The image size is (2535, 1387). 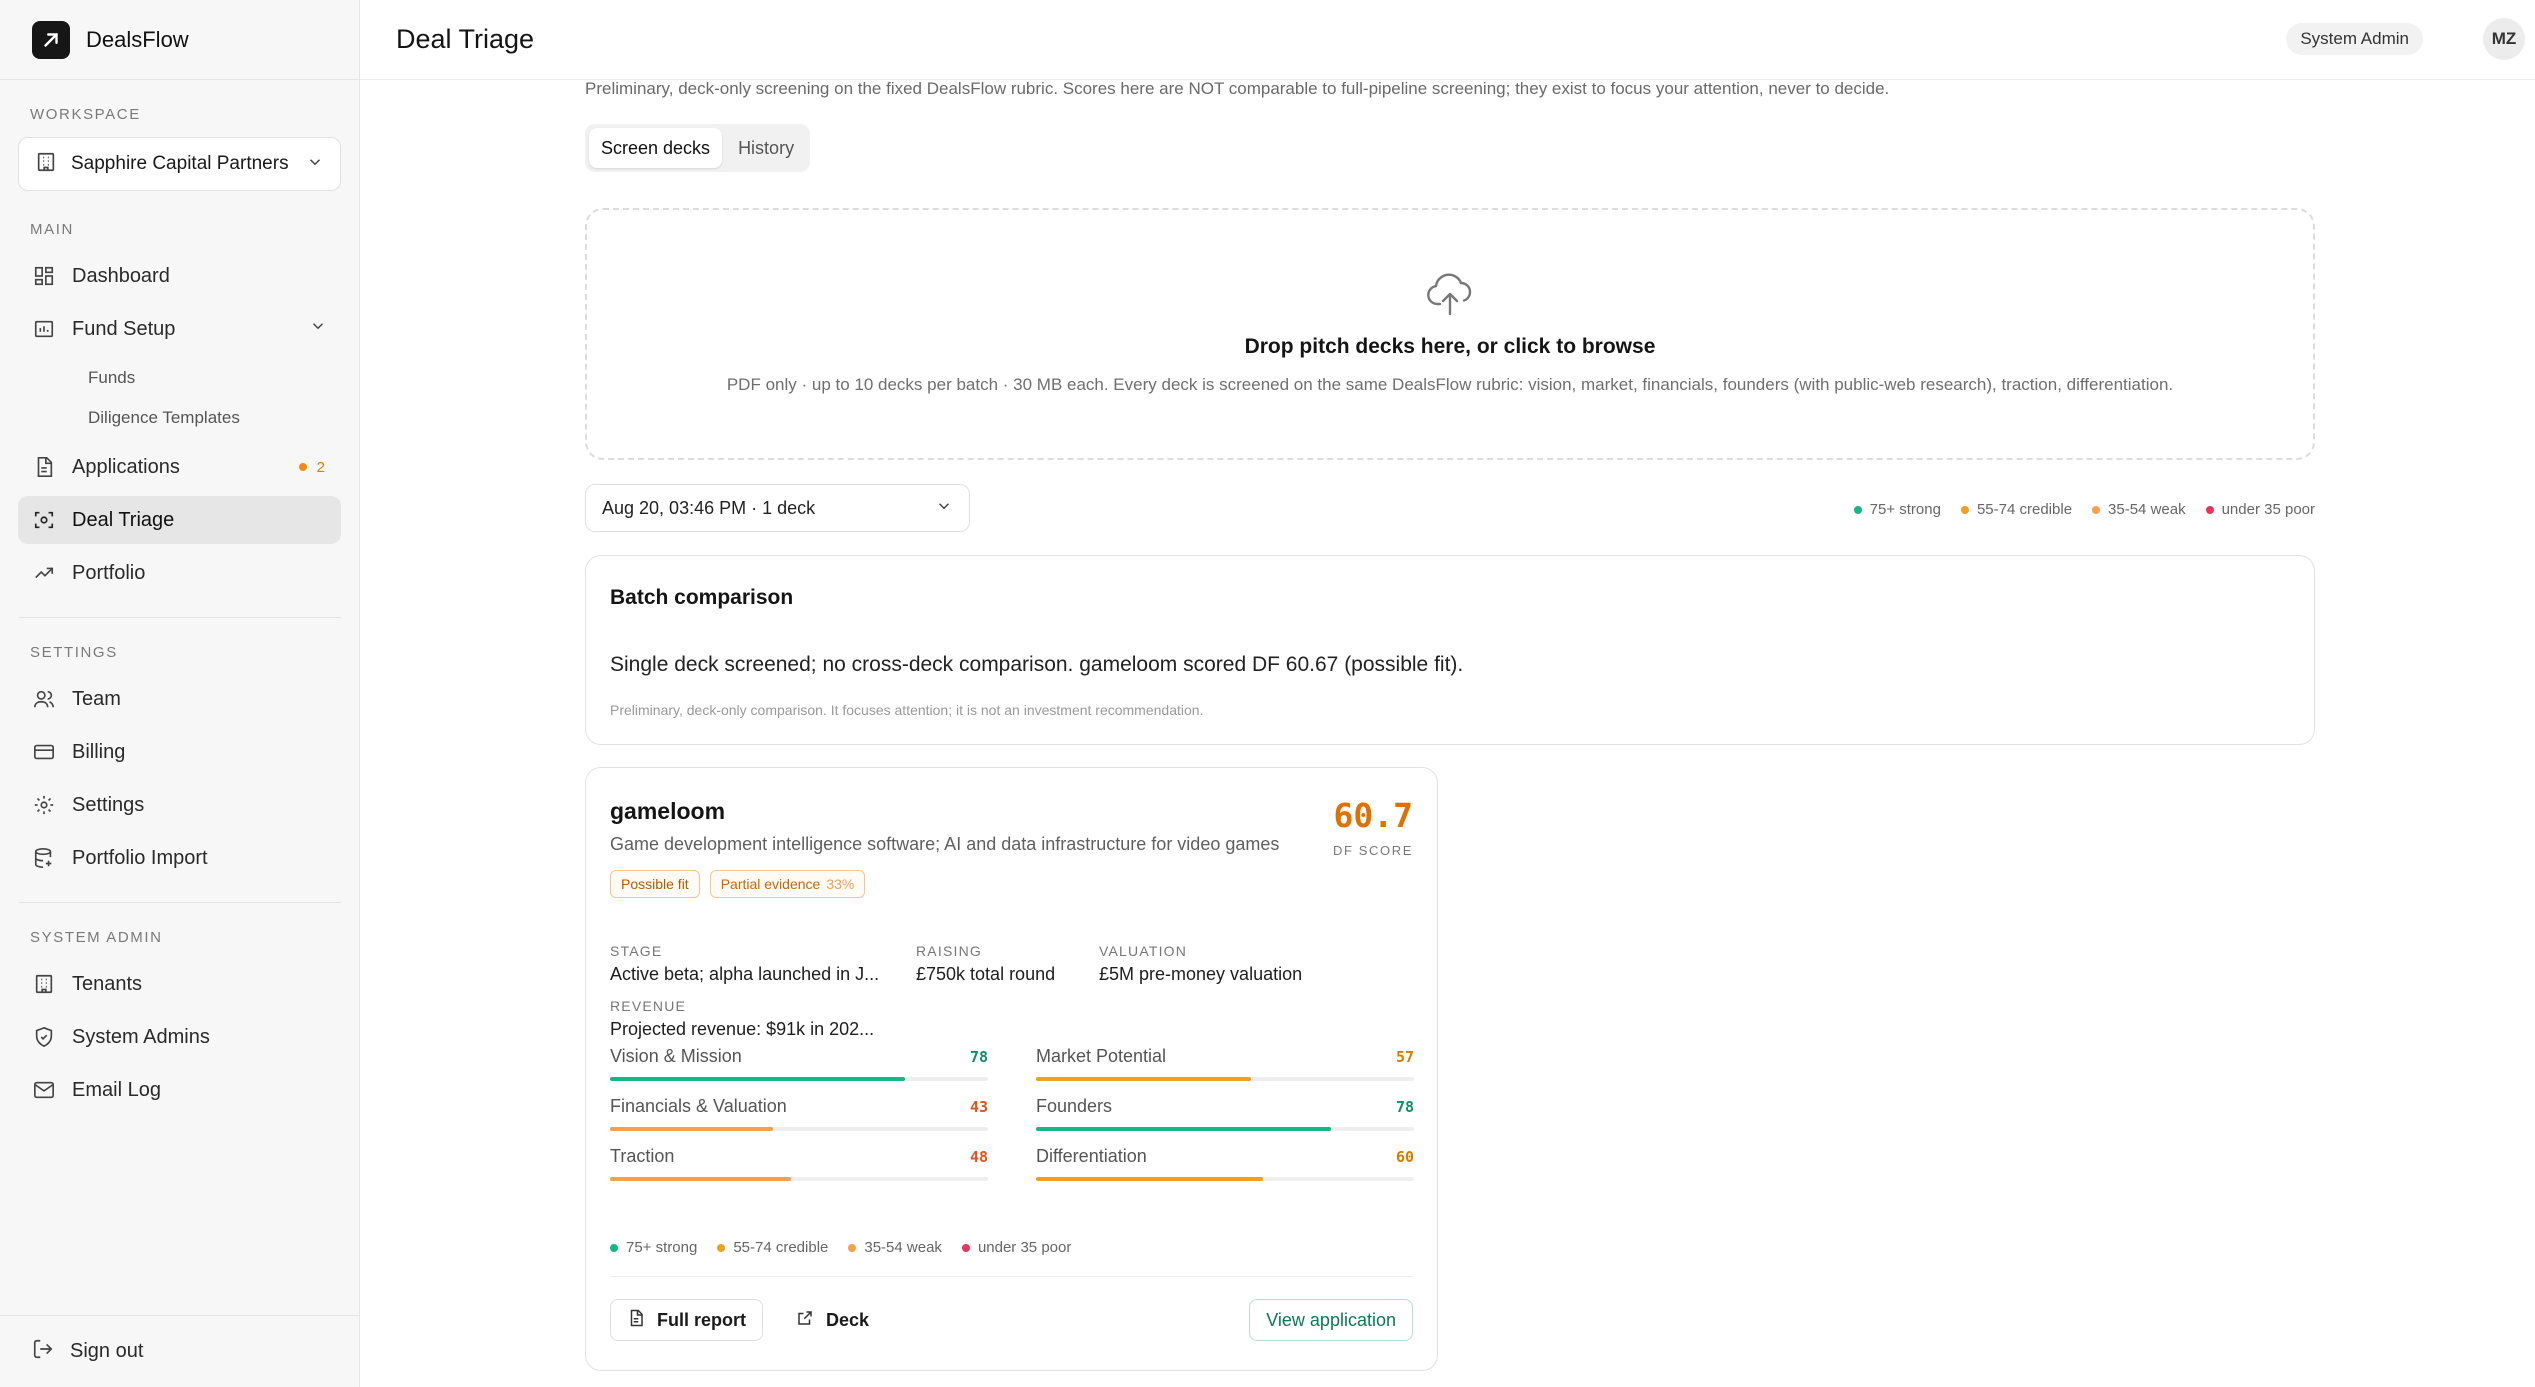 What do you see at coordinates (44, 520) in the screenshot?
I see `scan-icon` at bounding box center [44, 520].